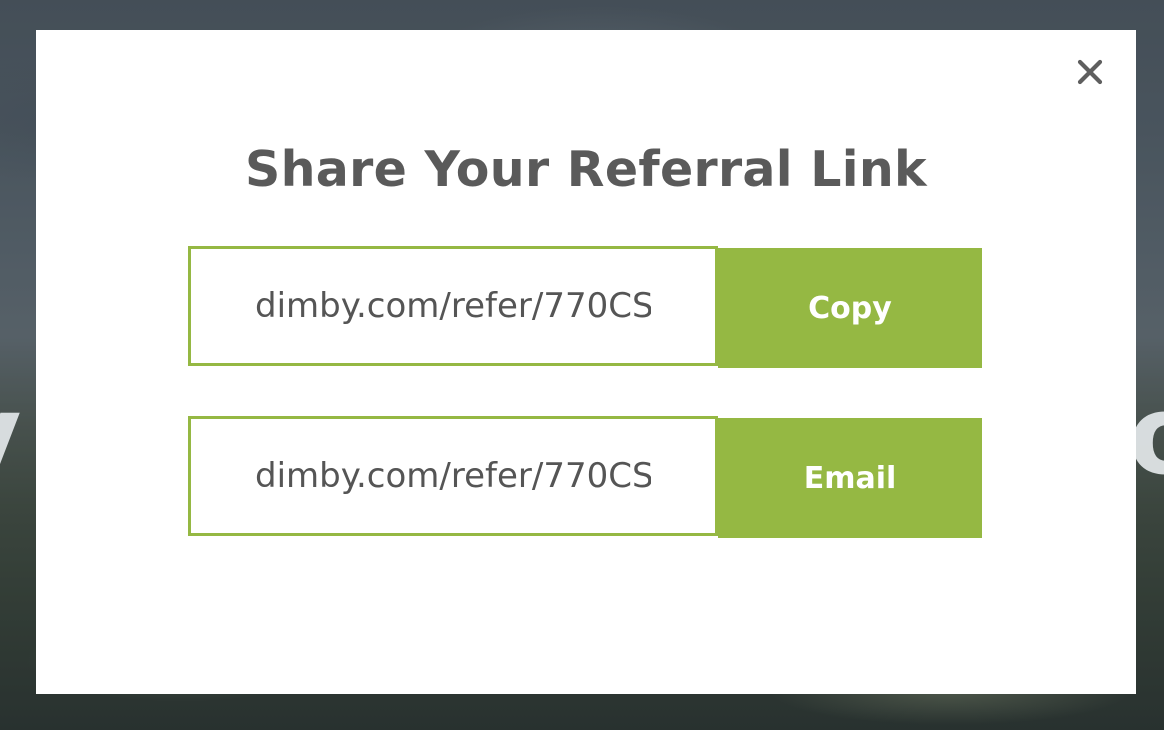 This screenshot has height=730, width=1164. I want to click on close-button, so click(1090, 72).